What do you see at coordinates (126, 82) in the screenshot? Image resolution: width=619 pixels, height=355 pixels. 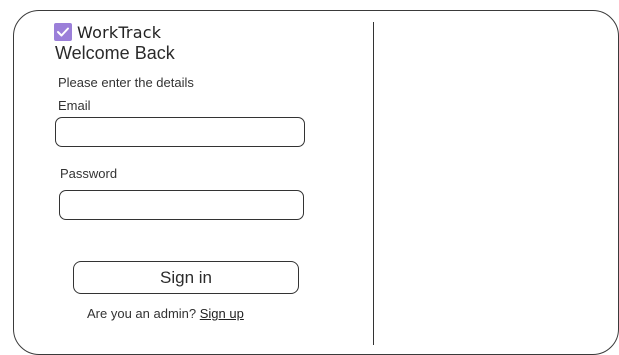 I see `page-subtitle: Please enter the details` at bounding box center [126, 82].